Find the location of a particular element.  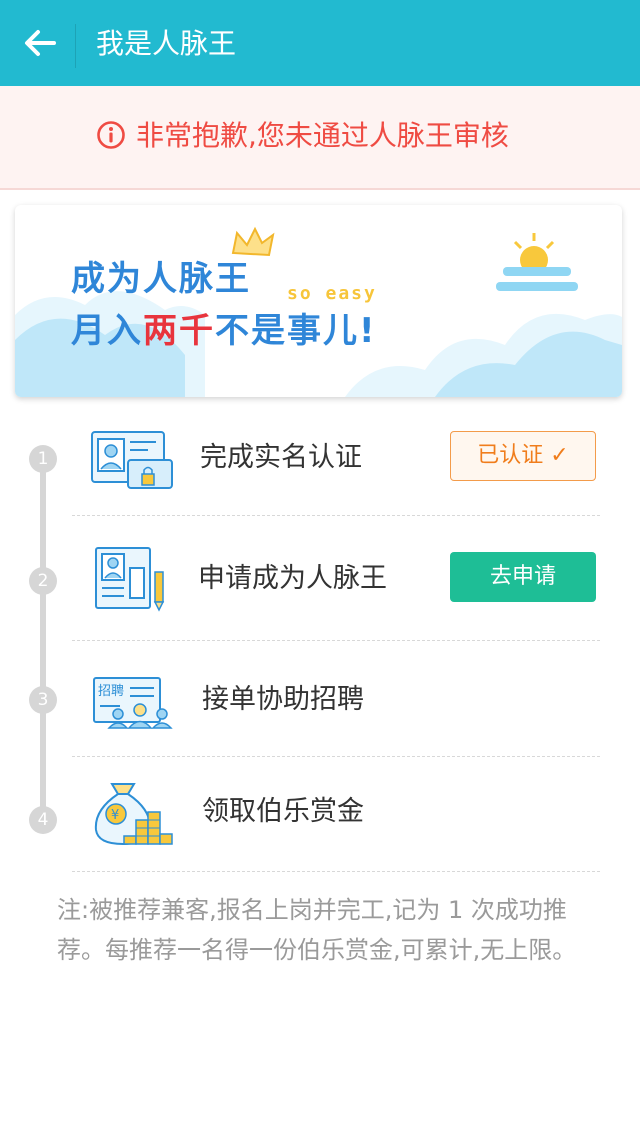

money-bag-icon-text: ¥ is located at coordinates (115, 815).